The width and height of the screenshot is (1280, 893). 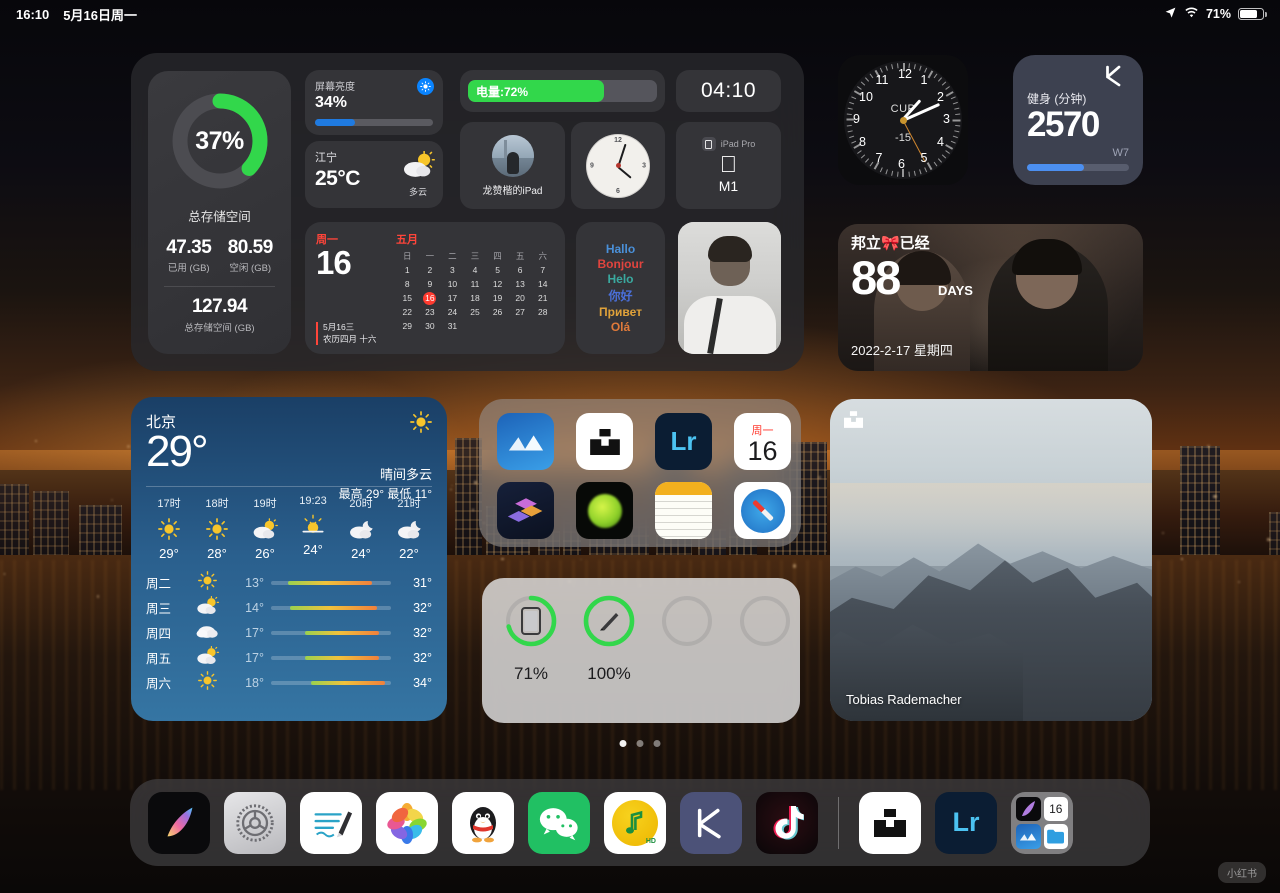 What do you see at coordinates (374, 102) in the screenshot?
I see `brightness-widget: 屏幕亮度 34%` at bounding box center [374, 102].